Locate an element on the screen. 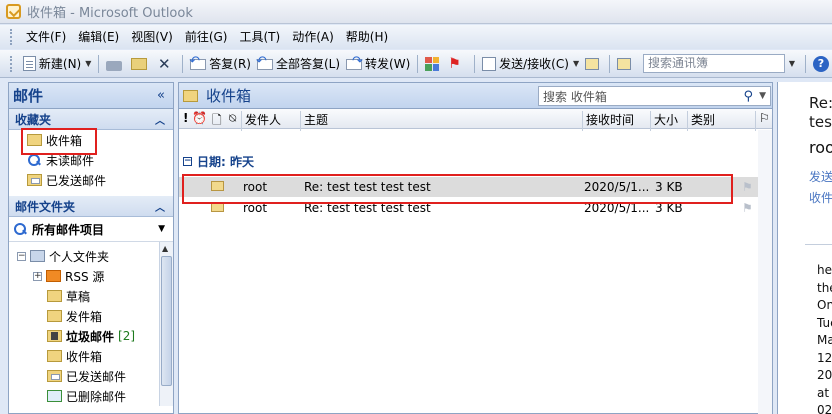 The height and width of the screenshot is (414, 832). date-group-label: 日期: 昨天 is located at coordinates (225, 161).